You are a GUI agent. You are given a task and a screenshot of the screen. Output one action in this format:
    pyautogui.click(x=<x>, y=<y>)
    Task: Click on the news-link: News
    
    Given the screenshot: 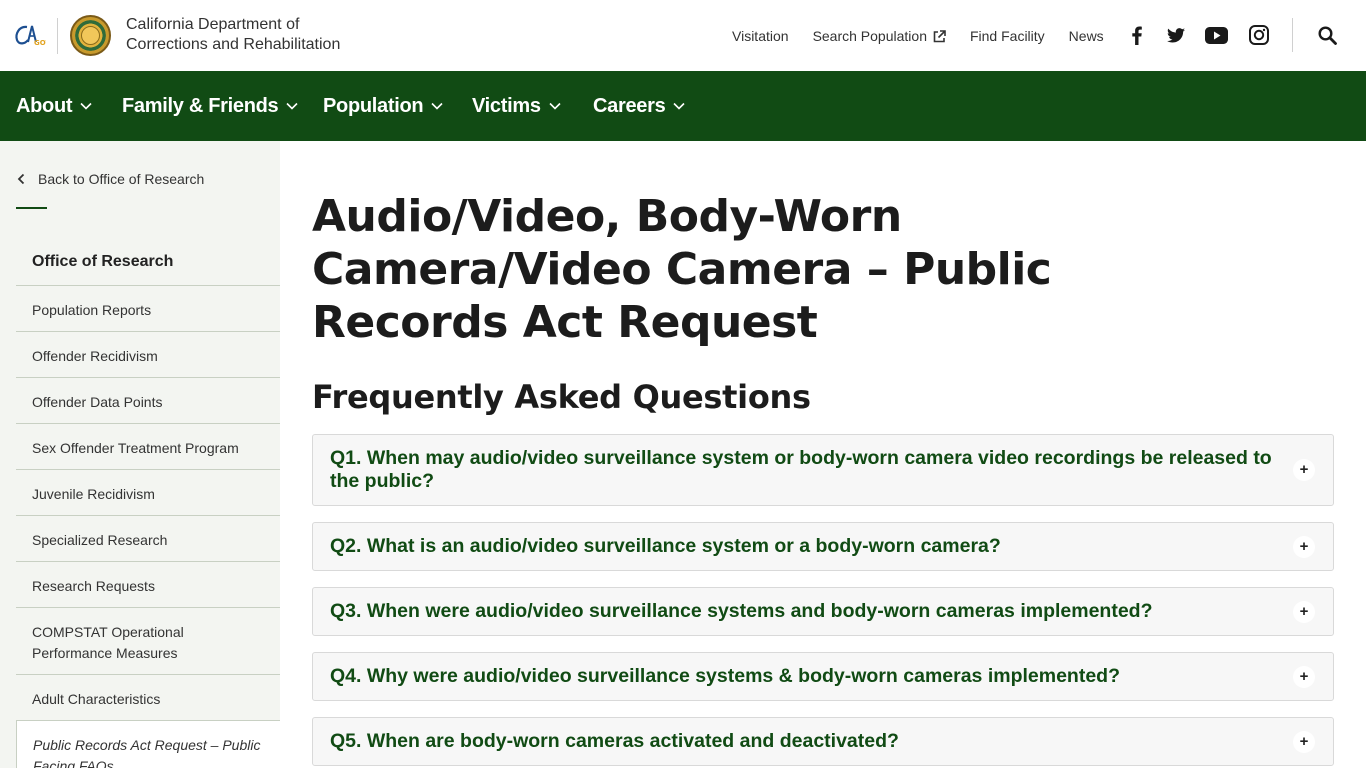 What is the action you would take?
    pyautogui.click(x=1086, y=36)
    